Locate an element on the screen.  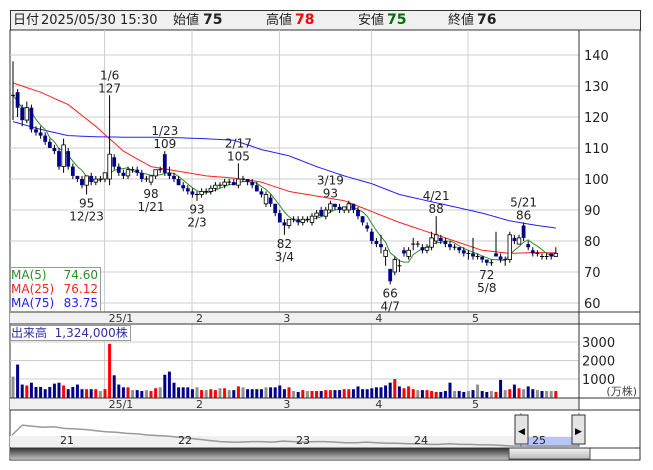
navigator-right-handle: ▶ is located at coordinates (578, 429).